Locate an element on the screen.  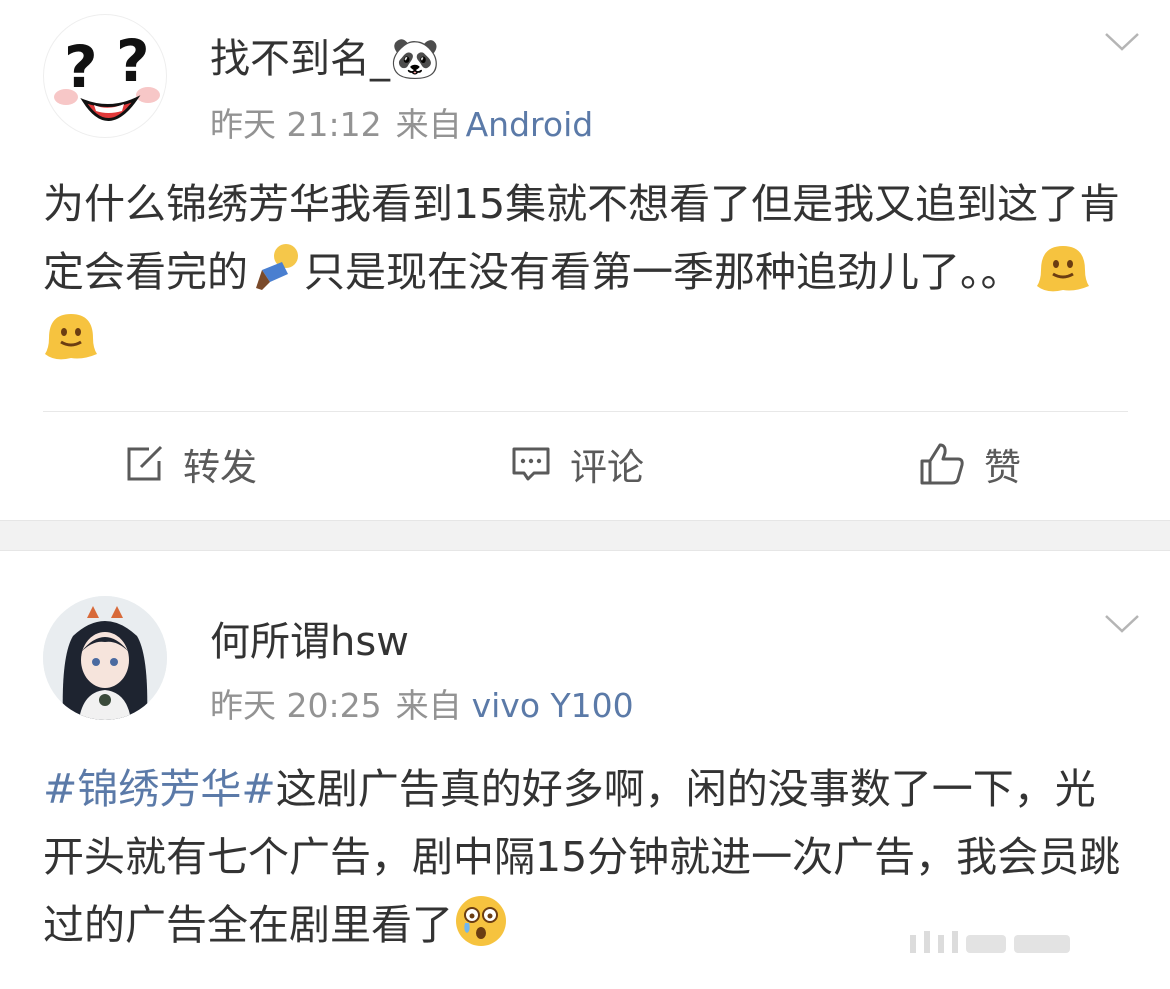
action-bar: 转发 评论 赞 is located at coordinates (585, 464).